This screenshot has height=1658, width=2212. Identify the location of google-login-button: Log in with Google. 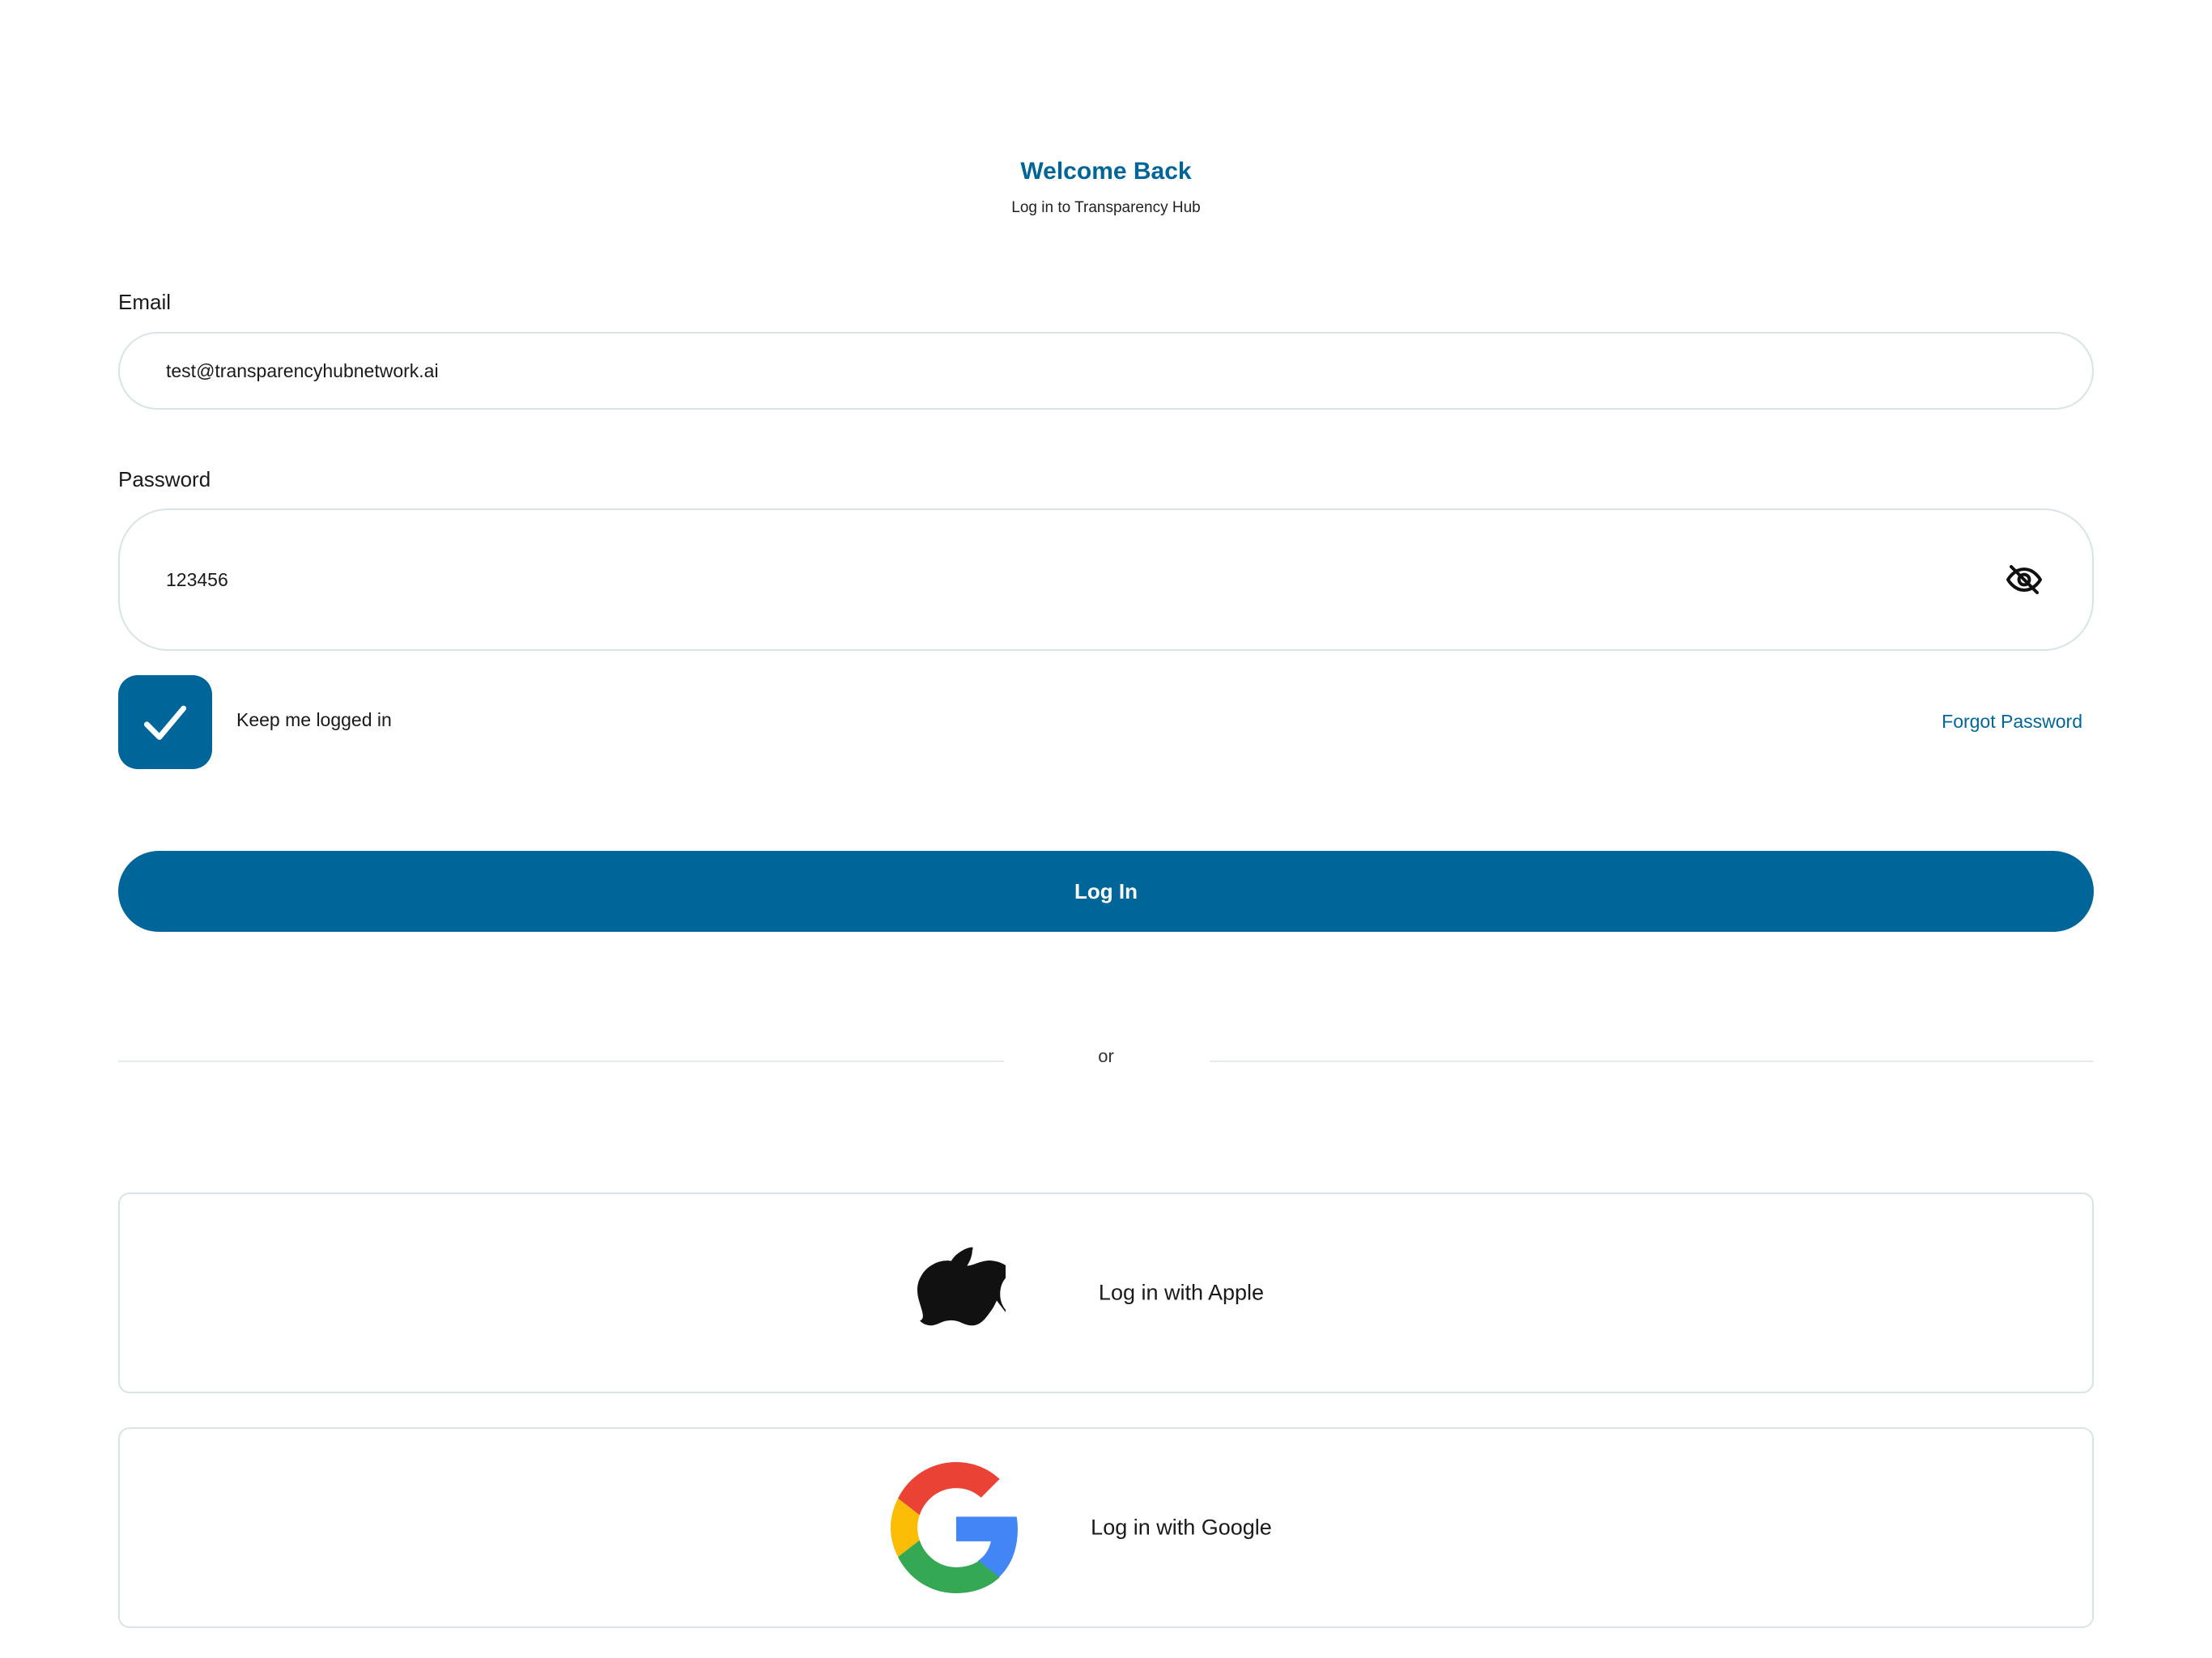
(1106, 1527).